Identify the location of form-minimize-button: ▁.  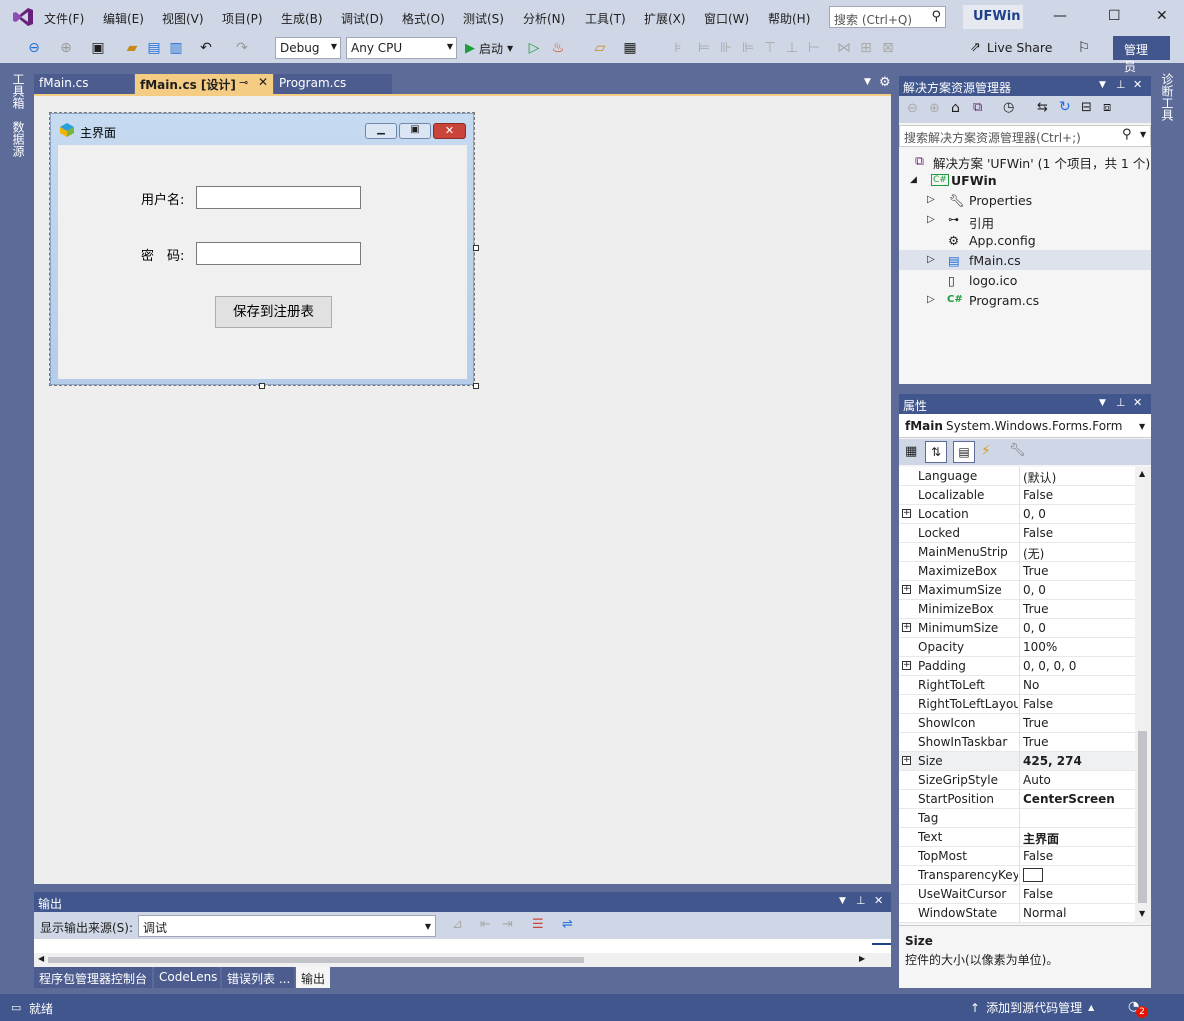
(381, 131).